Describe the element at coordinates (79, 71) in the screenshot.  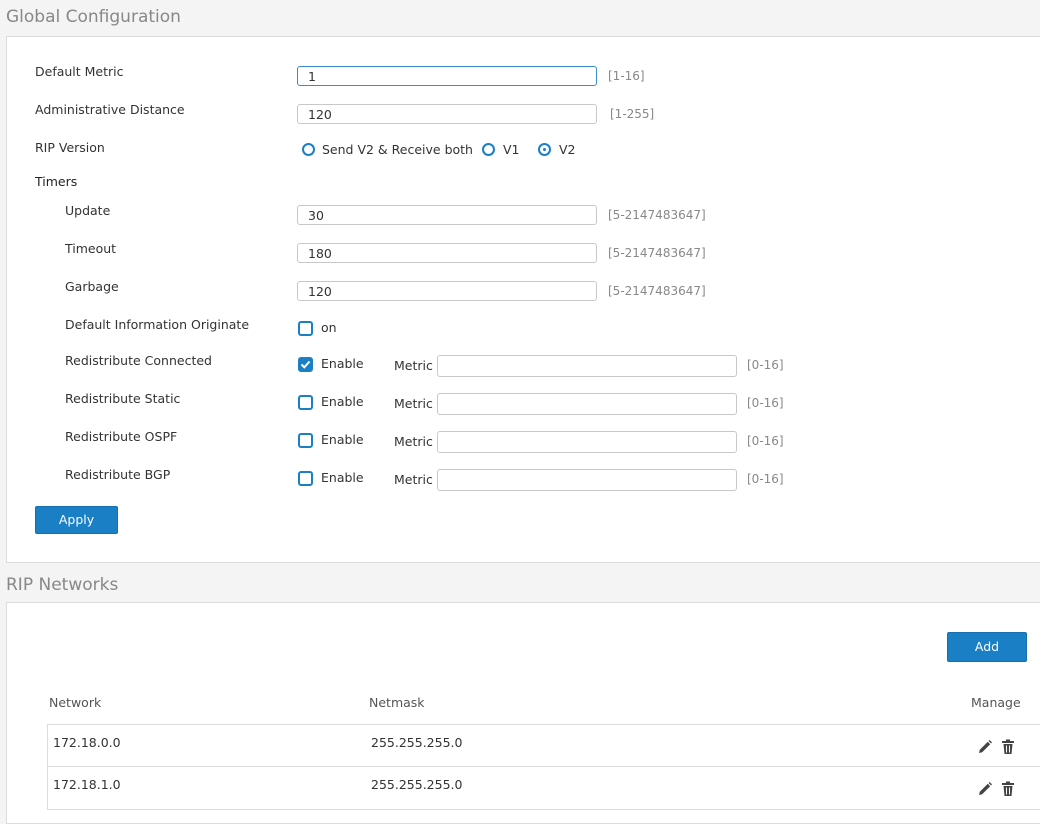
I see `default-metric-label: Default Metric` at that location.